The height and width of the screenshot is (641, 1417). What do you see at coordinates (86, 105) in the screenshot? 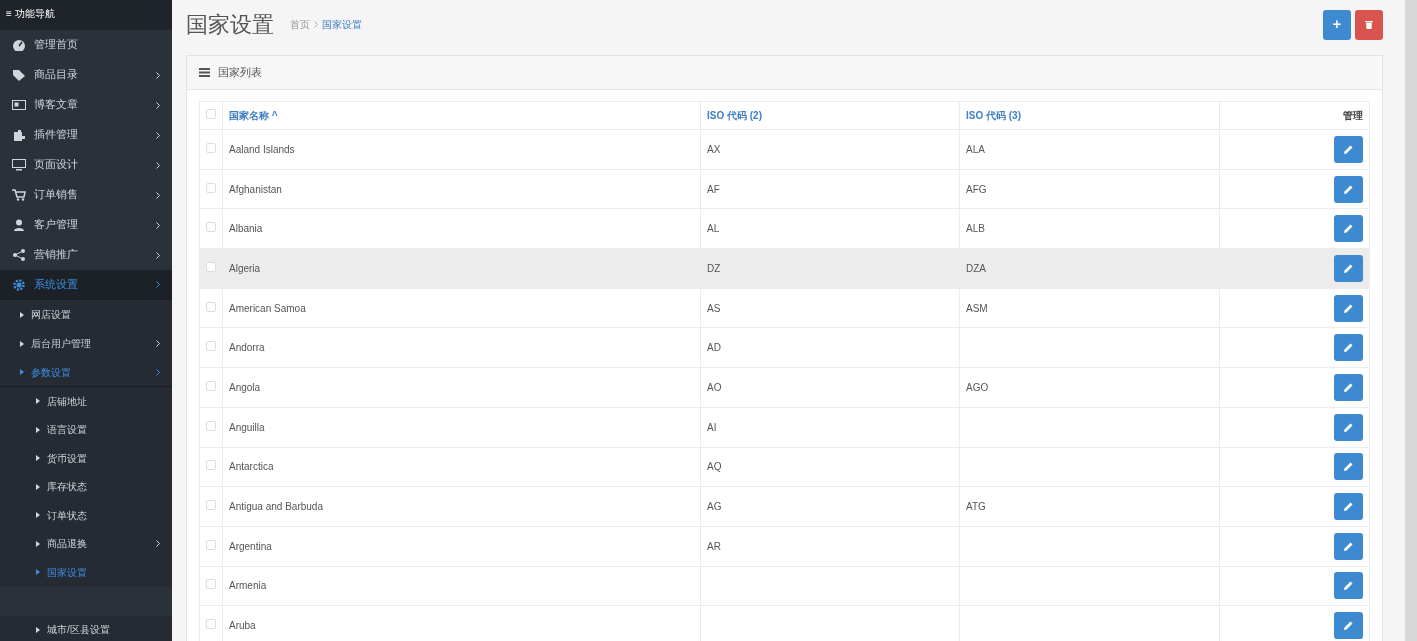
I see `sidebar-item: 博客文章` at bounding box center [86, 105].